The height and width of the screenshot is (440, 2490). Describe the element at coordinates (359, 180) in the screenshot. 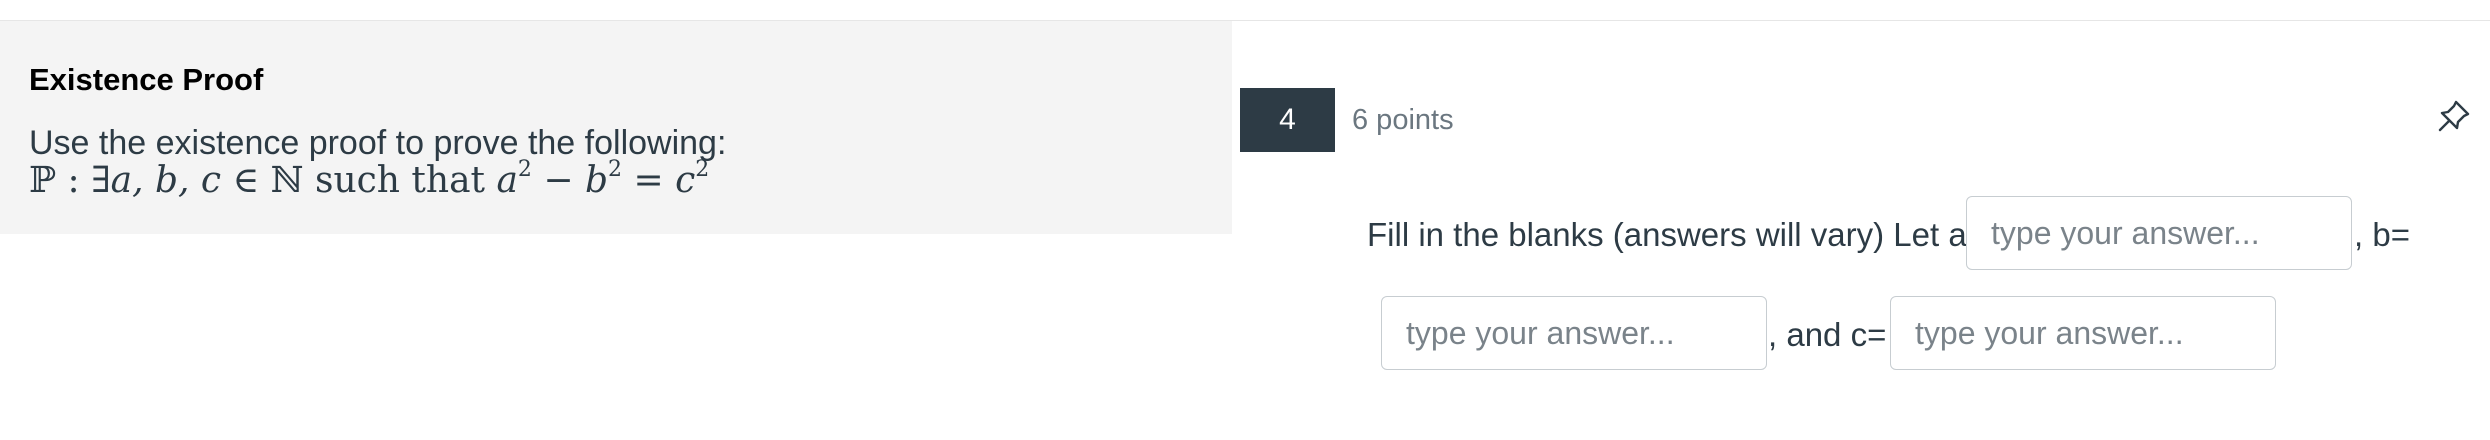

I see `statement-member: ∈ ℕ such that` at that location.